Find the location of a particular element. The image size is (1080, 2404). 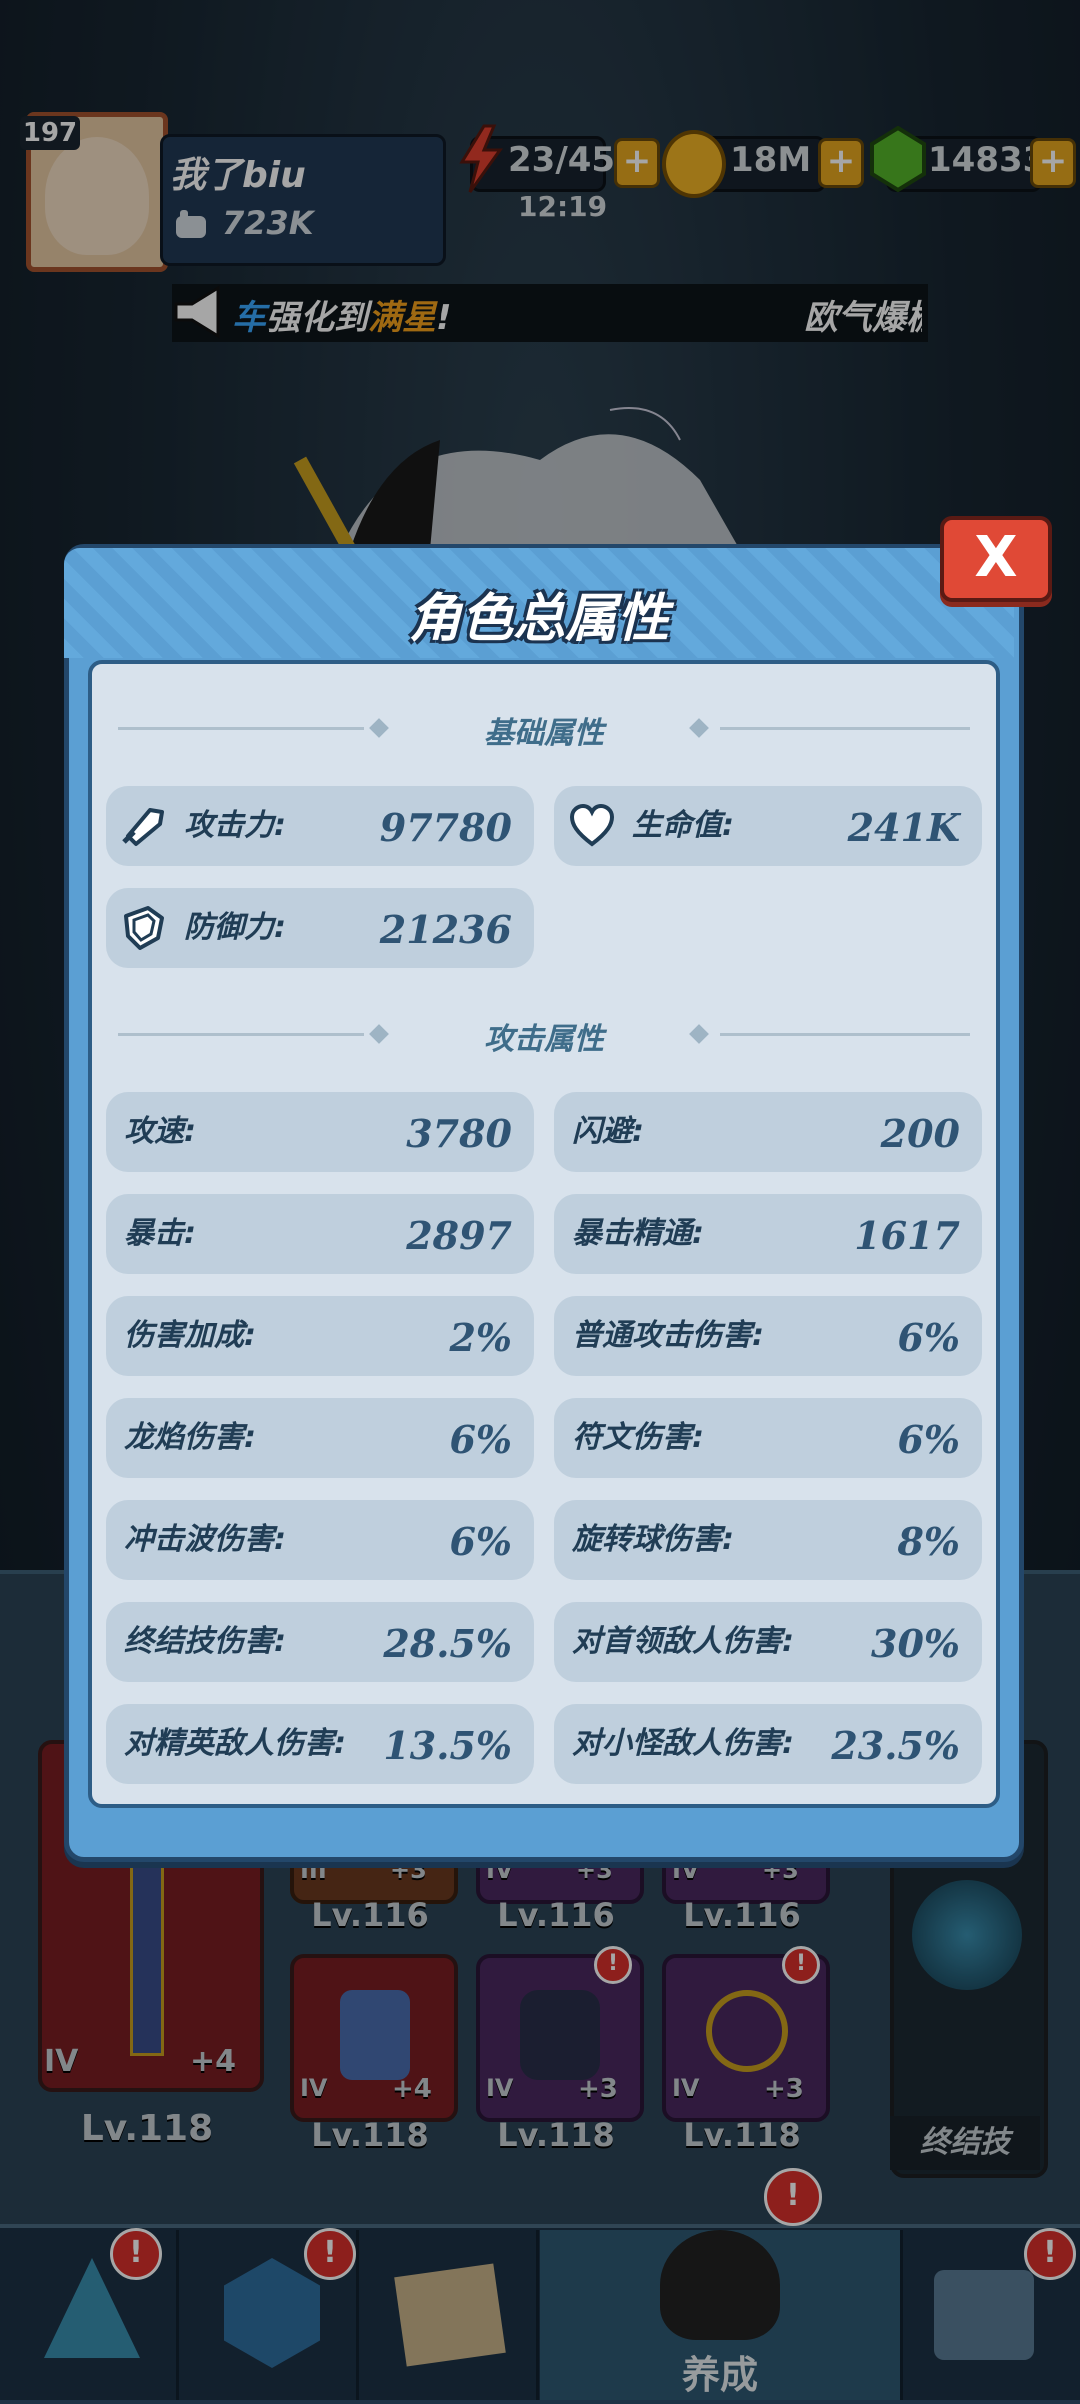

basic-section-title: 基础属性 is located at coordinates (544, 733).